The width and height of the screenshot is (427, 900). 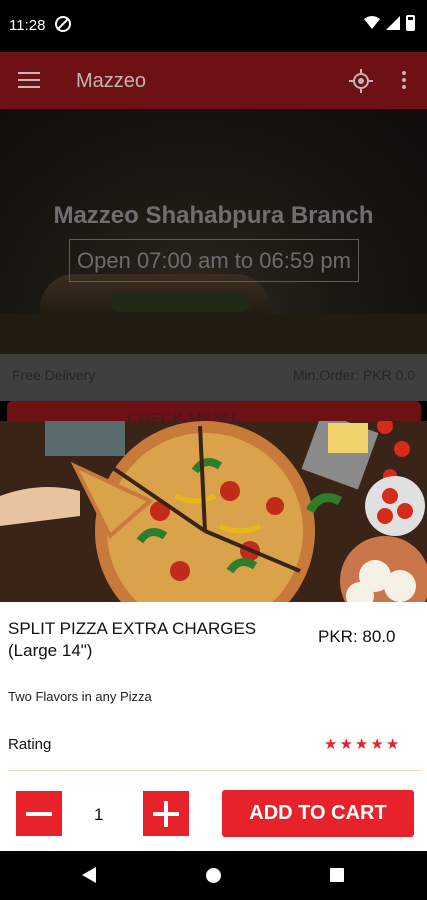 I want to click on add-to-cart-button: ADD TO CART, so click(x=318, y=813).